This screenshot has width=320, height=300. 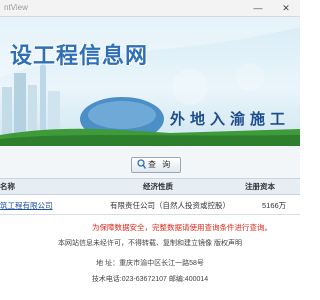 I want to click on registered-capital: 5166万, so click(x=274, y=205).